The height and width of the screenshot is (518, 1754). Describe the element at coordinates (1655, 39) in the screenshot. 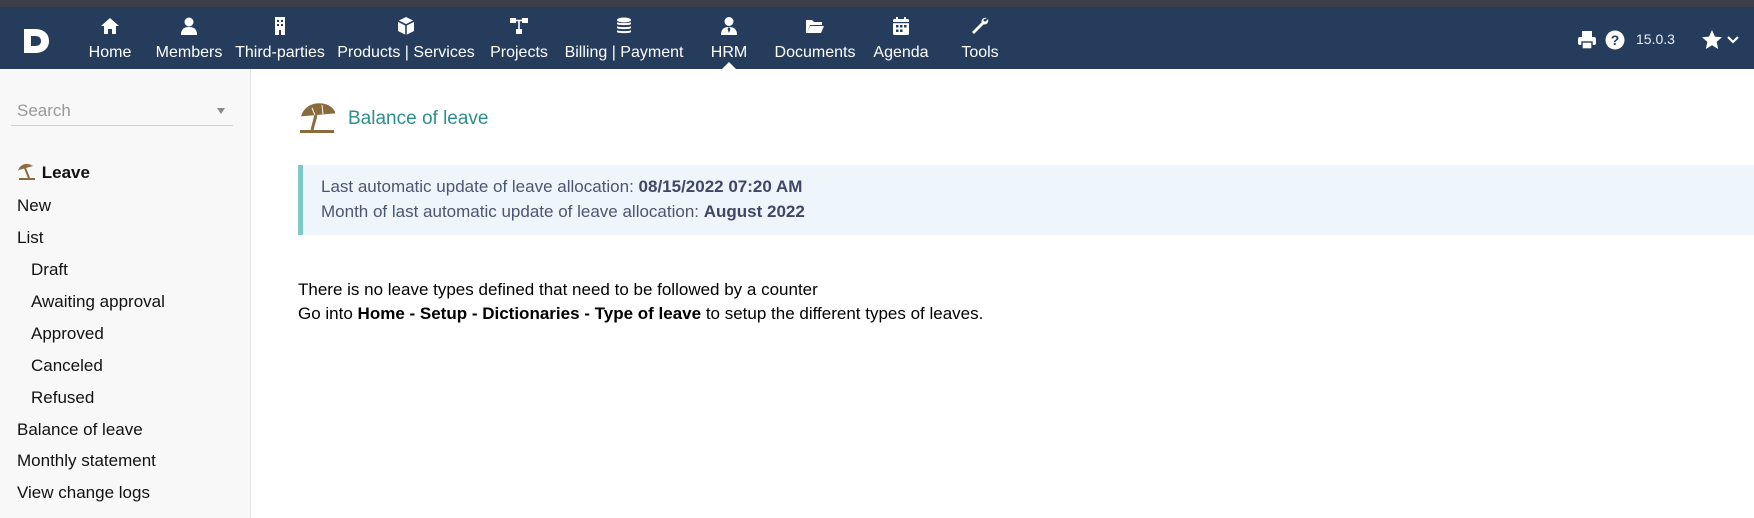

I see `version-label: 15.0.3` at that location.